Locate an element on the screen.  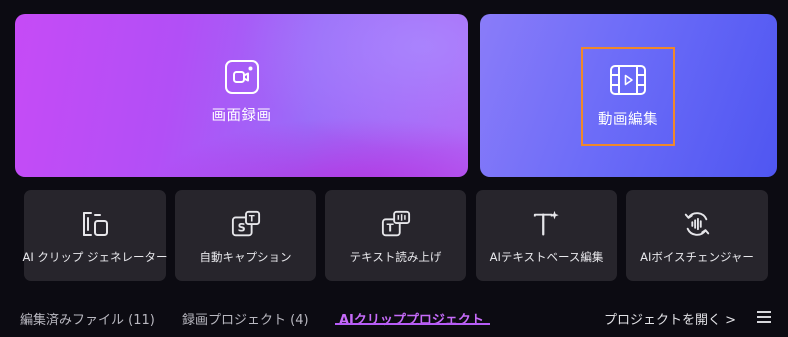
svg-text: S is located at coordinates (241, 228).